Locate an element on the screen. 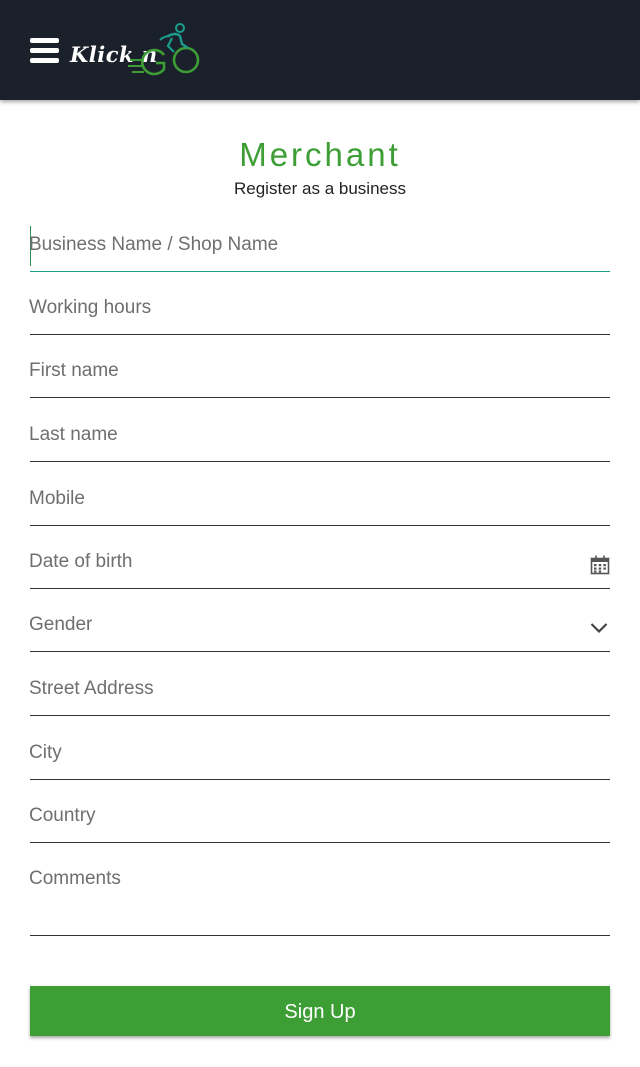  working-hours-field is located at coordinates (319, 315).